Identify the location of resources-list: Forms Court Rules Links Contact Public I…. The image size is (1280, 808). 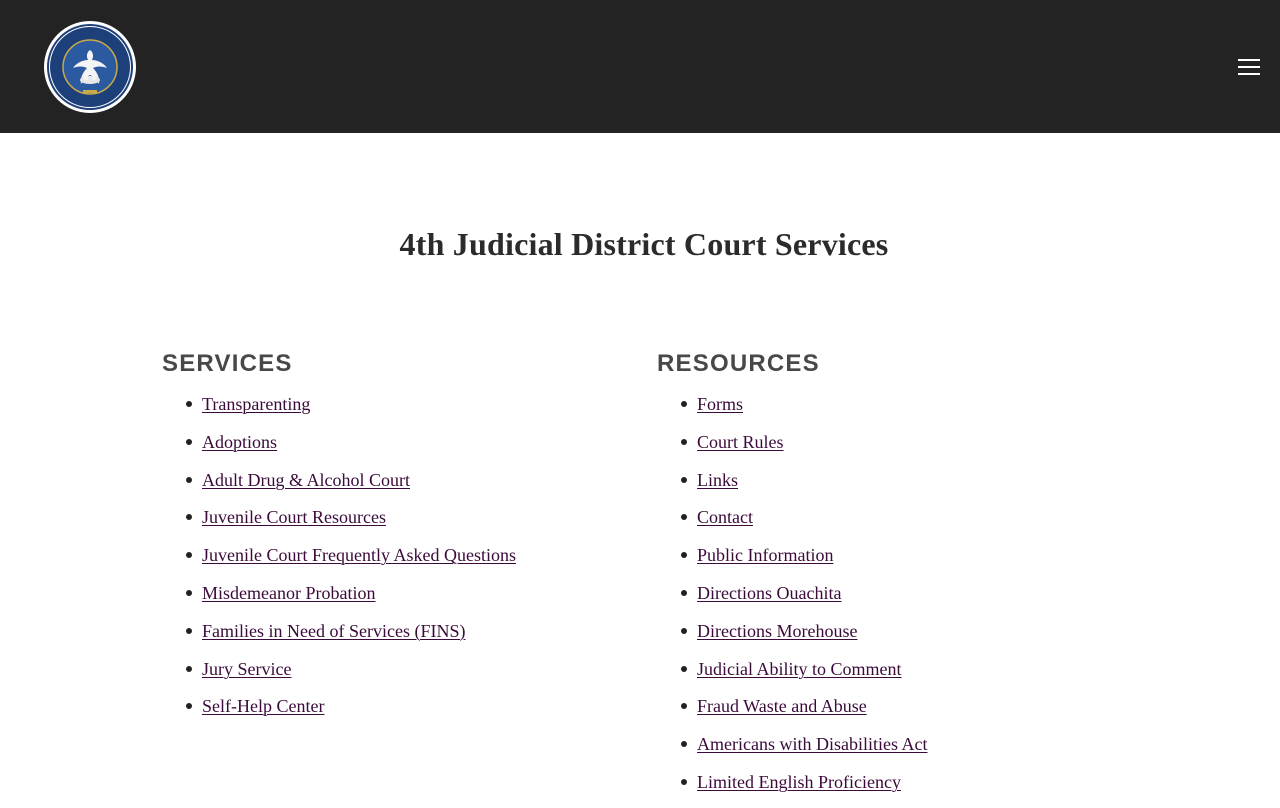
(792, 600).